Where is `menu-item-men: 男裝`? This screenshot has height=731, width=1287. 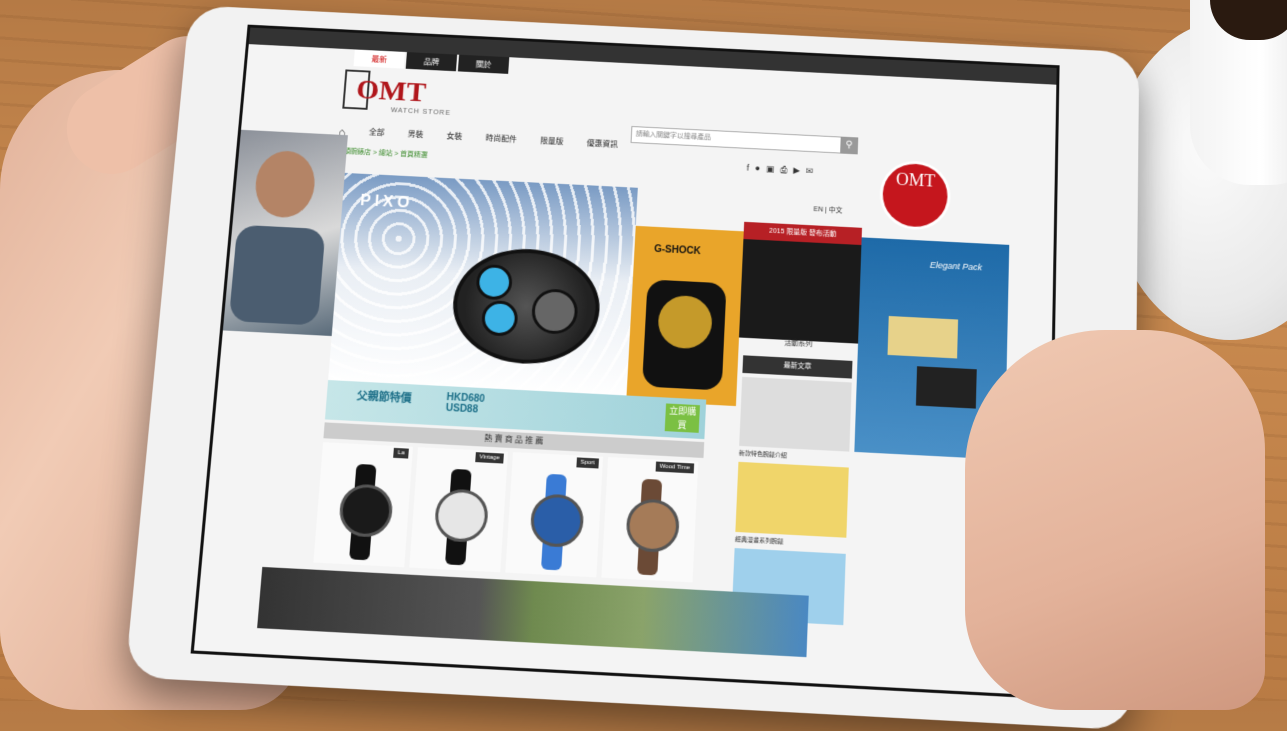
menu-item-men: 男裝 is located at coordinates (415, 136).